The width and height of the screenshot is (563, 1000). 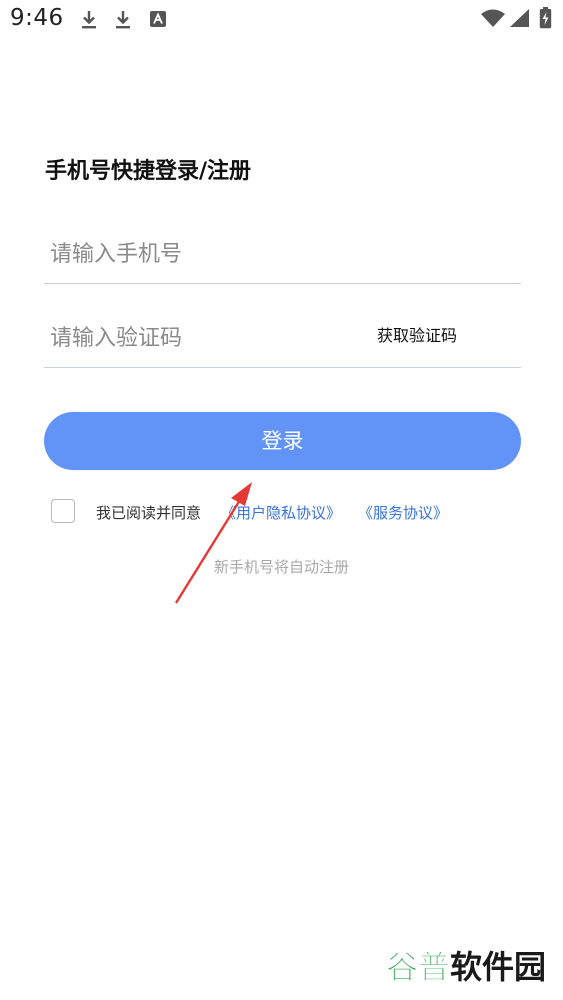 What do you see at coordinates (418, 967) in the screenshot?
I see `svg-text: 谷普` at bounding box center [418, 967].